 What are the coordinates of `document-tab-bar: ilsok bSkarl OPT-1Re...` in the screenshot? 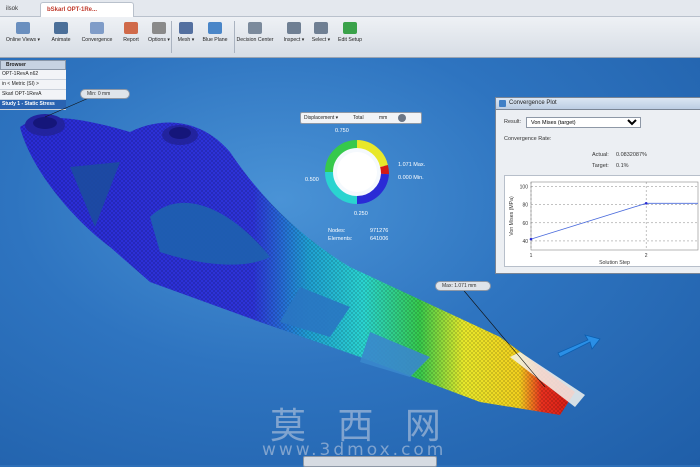 It's located at (350, 8).